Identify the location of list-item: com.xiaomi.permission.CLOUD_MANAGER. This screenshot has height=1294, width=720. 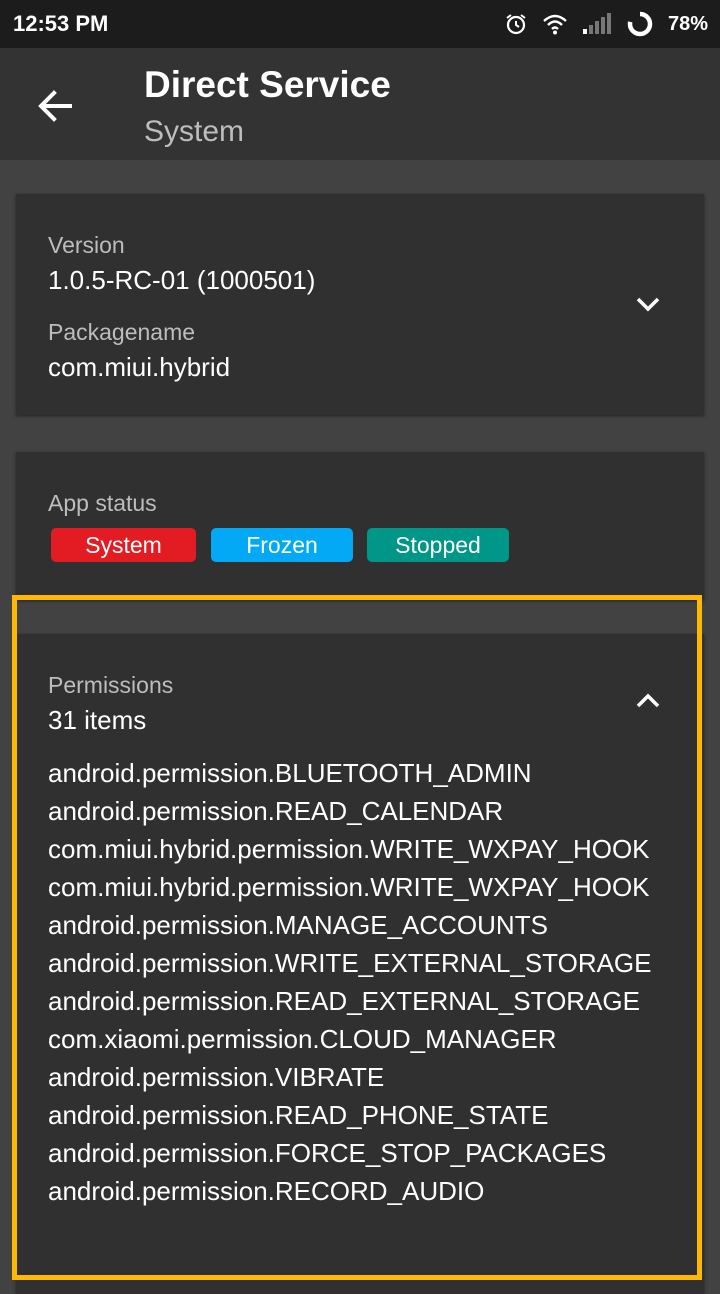
(302, 1039).